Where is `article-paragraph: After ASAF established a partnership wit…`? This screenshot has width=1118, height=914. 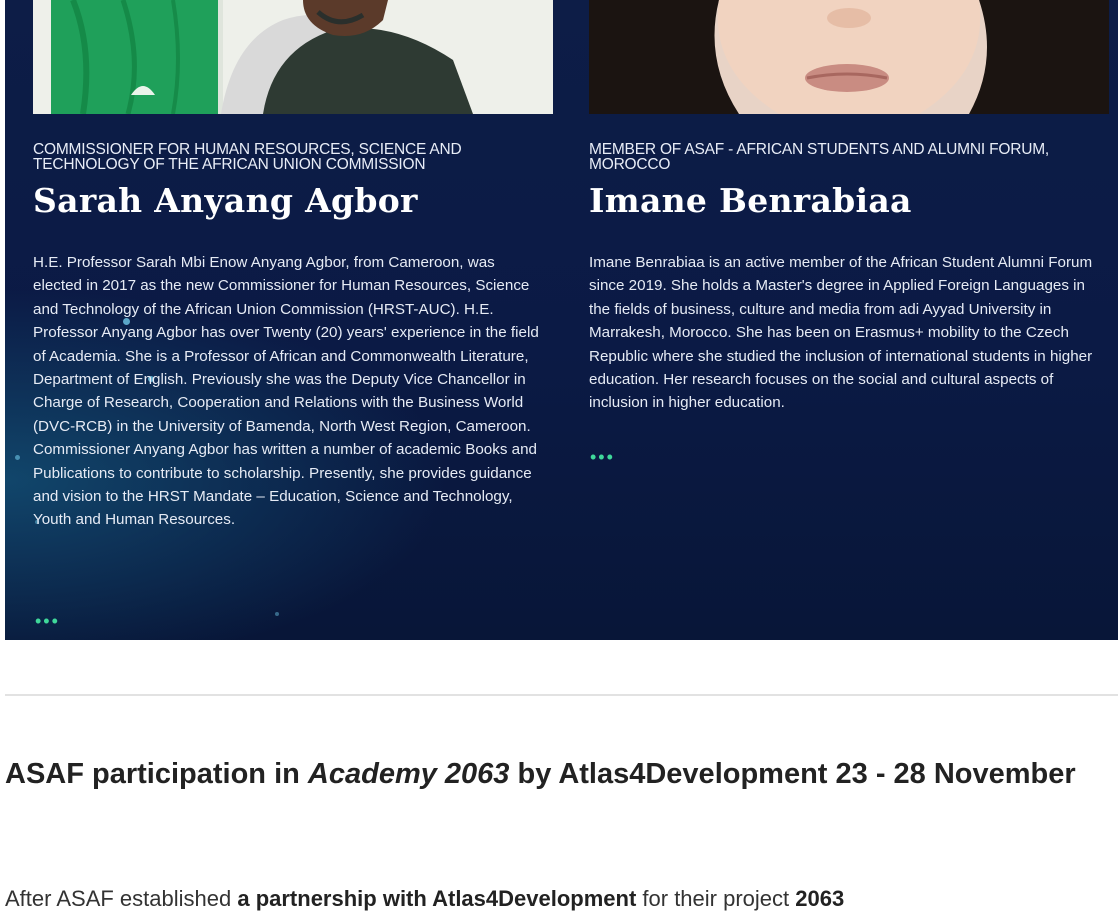 article-paragraph: After ASAF established a partnership wit… is located at coordinates (560, 899).